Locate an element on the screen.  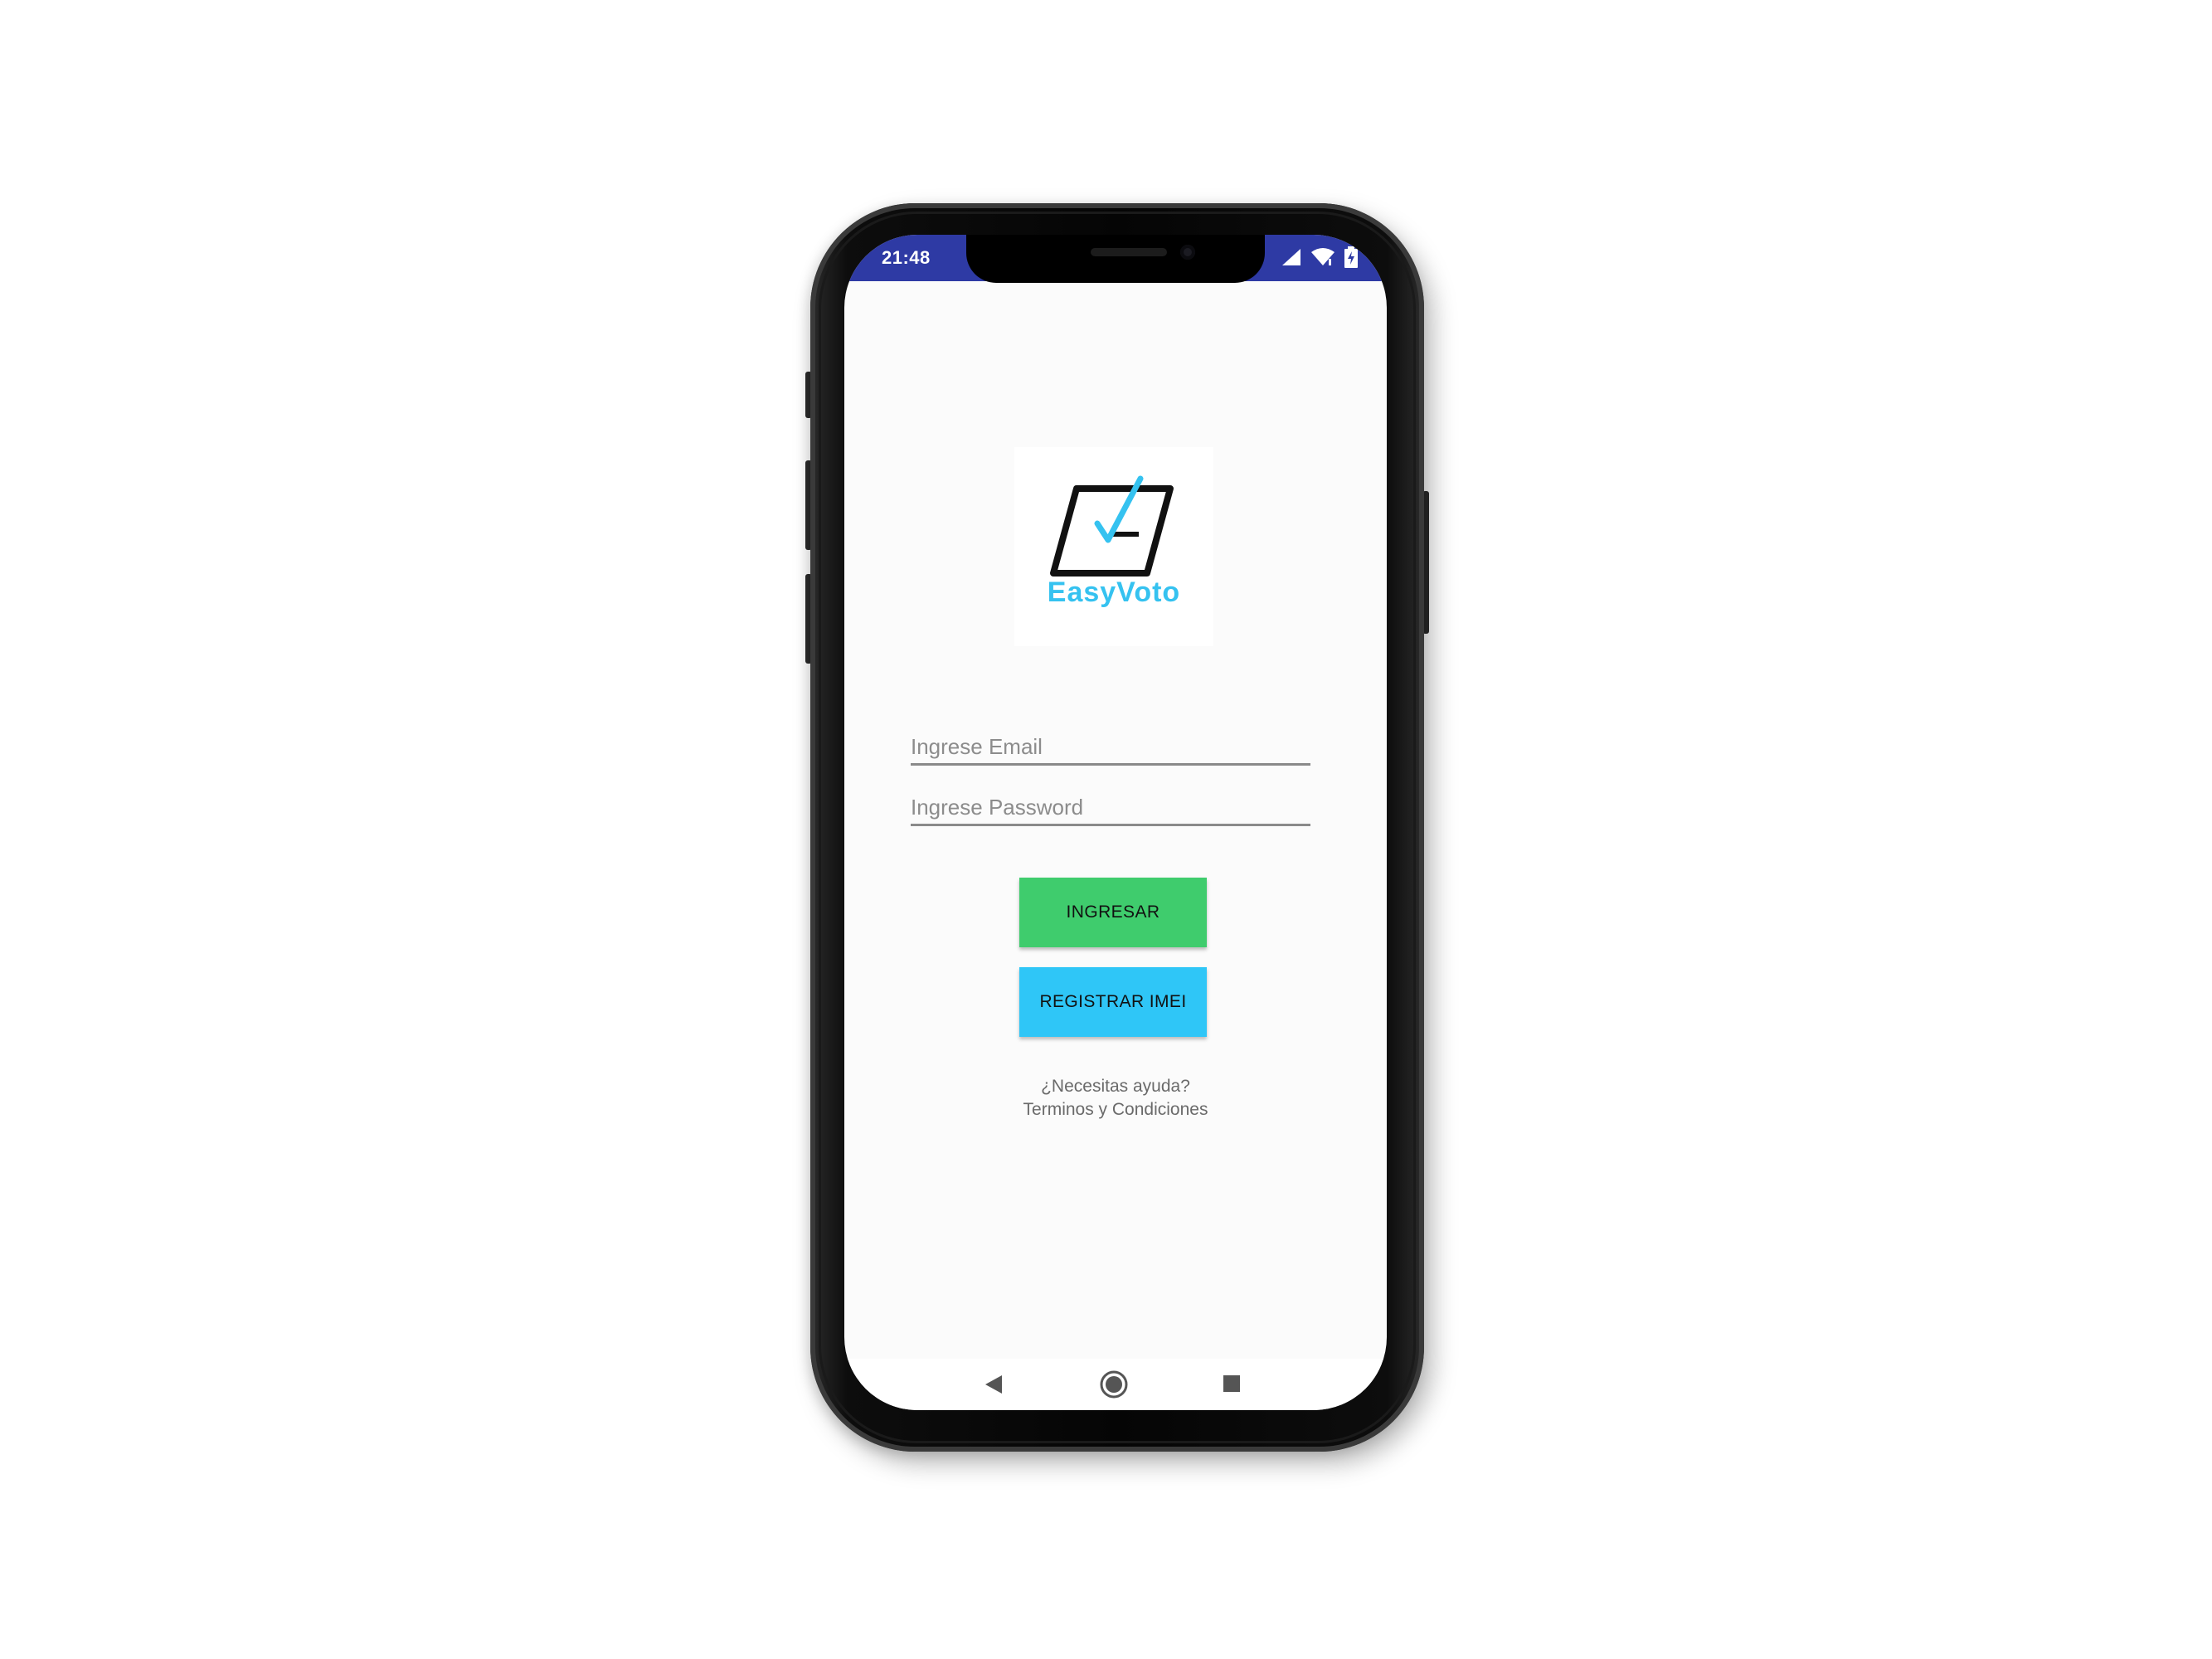
back-icon is located at coordinates (994, 1386).